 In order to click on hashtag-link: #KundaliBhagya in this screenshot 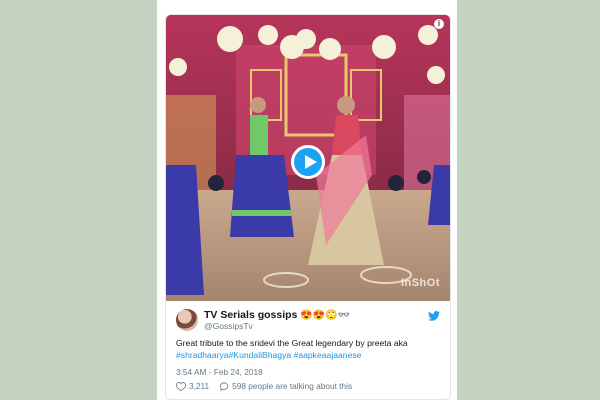, I will do `click(260, 355)`.